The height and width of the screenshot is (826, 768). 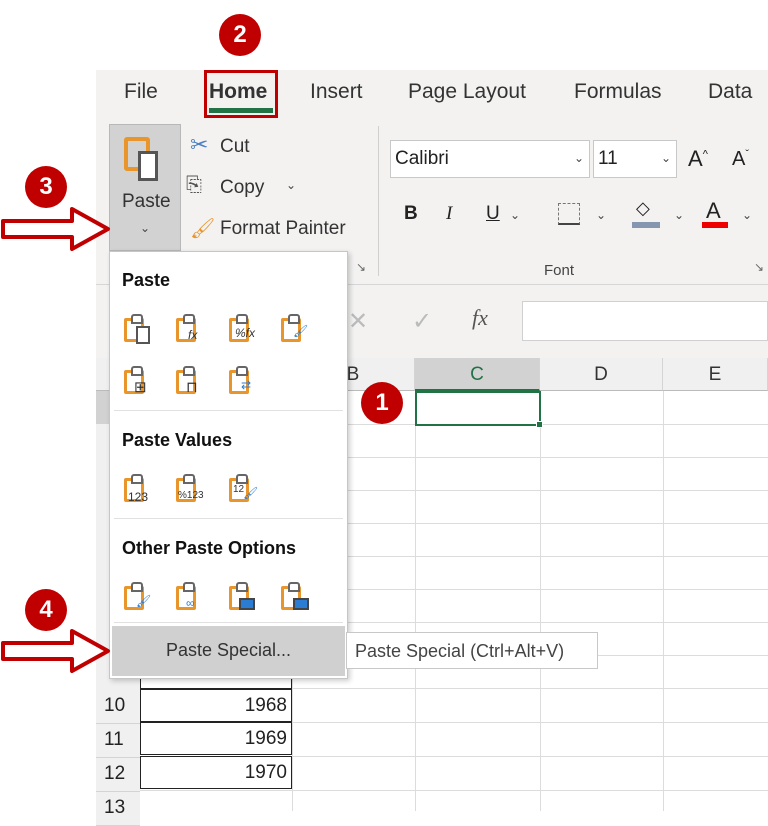 What do you see at coordinates (138, 330) in the screenshot?
I see `paste-icon` at bounding box center [138, 330].